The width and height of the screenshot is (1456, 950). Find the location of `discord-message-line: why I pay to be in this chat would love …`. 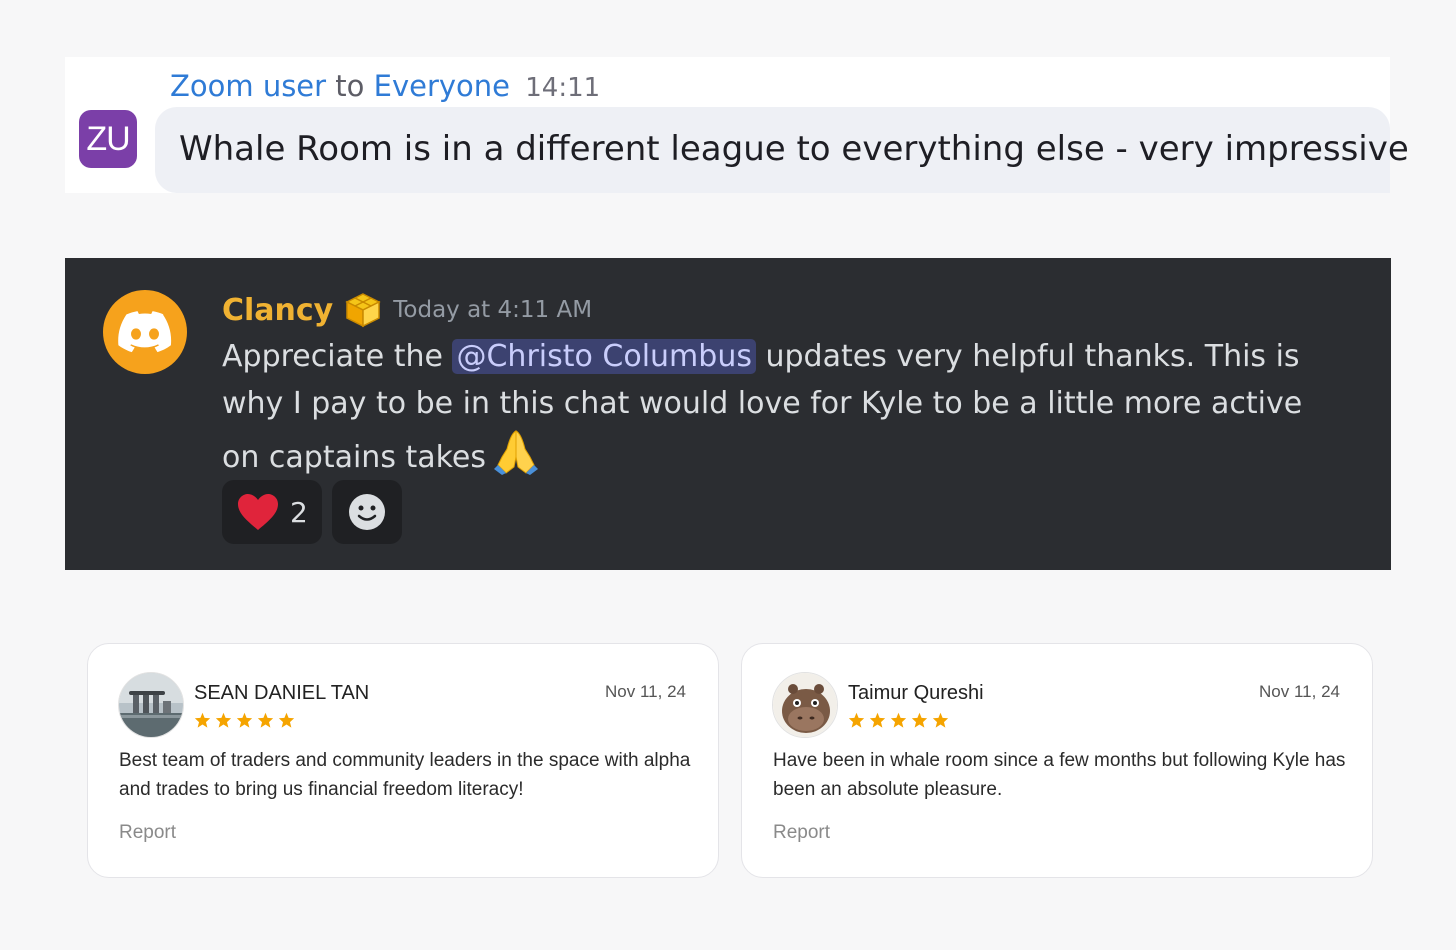

discord-message-line: why I pay to be in this chat would love … is located at coordinates (762, 403).